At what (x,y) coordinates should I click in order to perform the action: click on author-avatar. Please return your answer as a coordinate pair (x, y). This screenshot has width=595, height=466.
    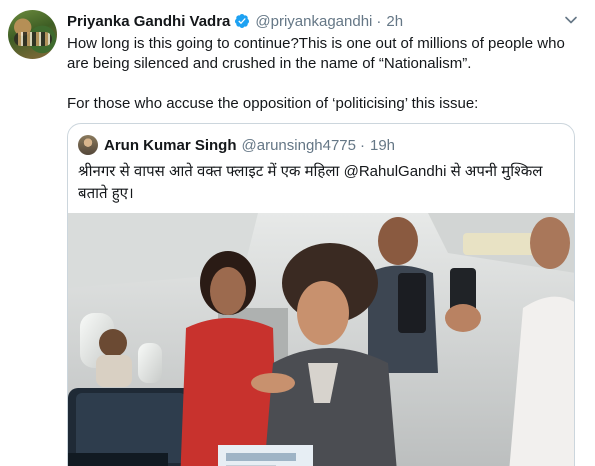
    Looking at the image, I should click on (32, 34).